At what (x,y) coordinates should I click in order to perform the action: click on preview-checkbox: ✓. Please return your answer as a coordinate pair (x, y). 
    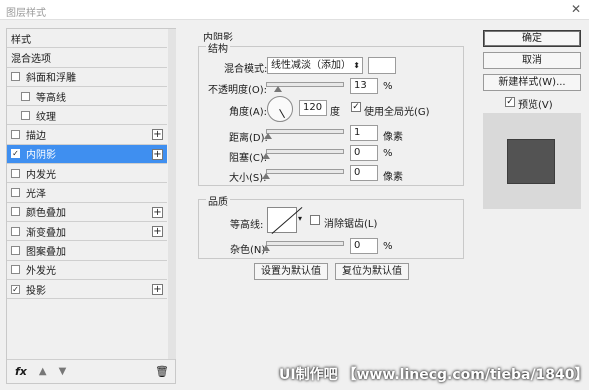
    Looking at the image, I should click on (510, 102).